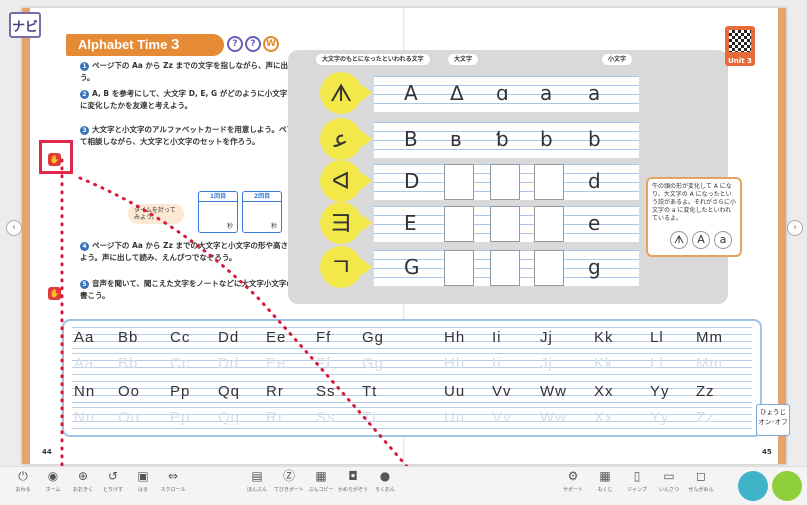  What do you see at coordinates (604, 391) in the screenshot?
I see `alphabet-pair: Xx` at bounding box center [604, 391].